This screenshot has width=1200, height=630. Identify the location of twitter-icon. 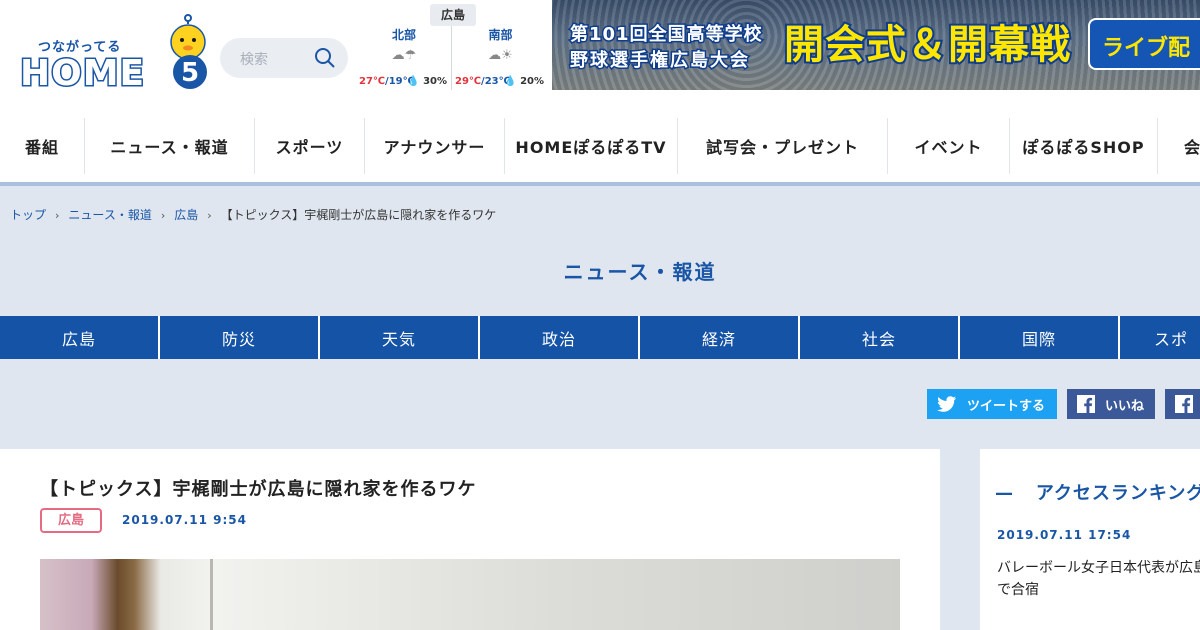
(946, 404).